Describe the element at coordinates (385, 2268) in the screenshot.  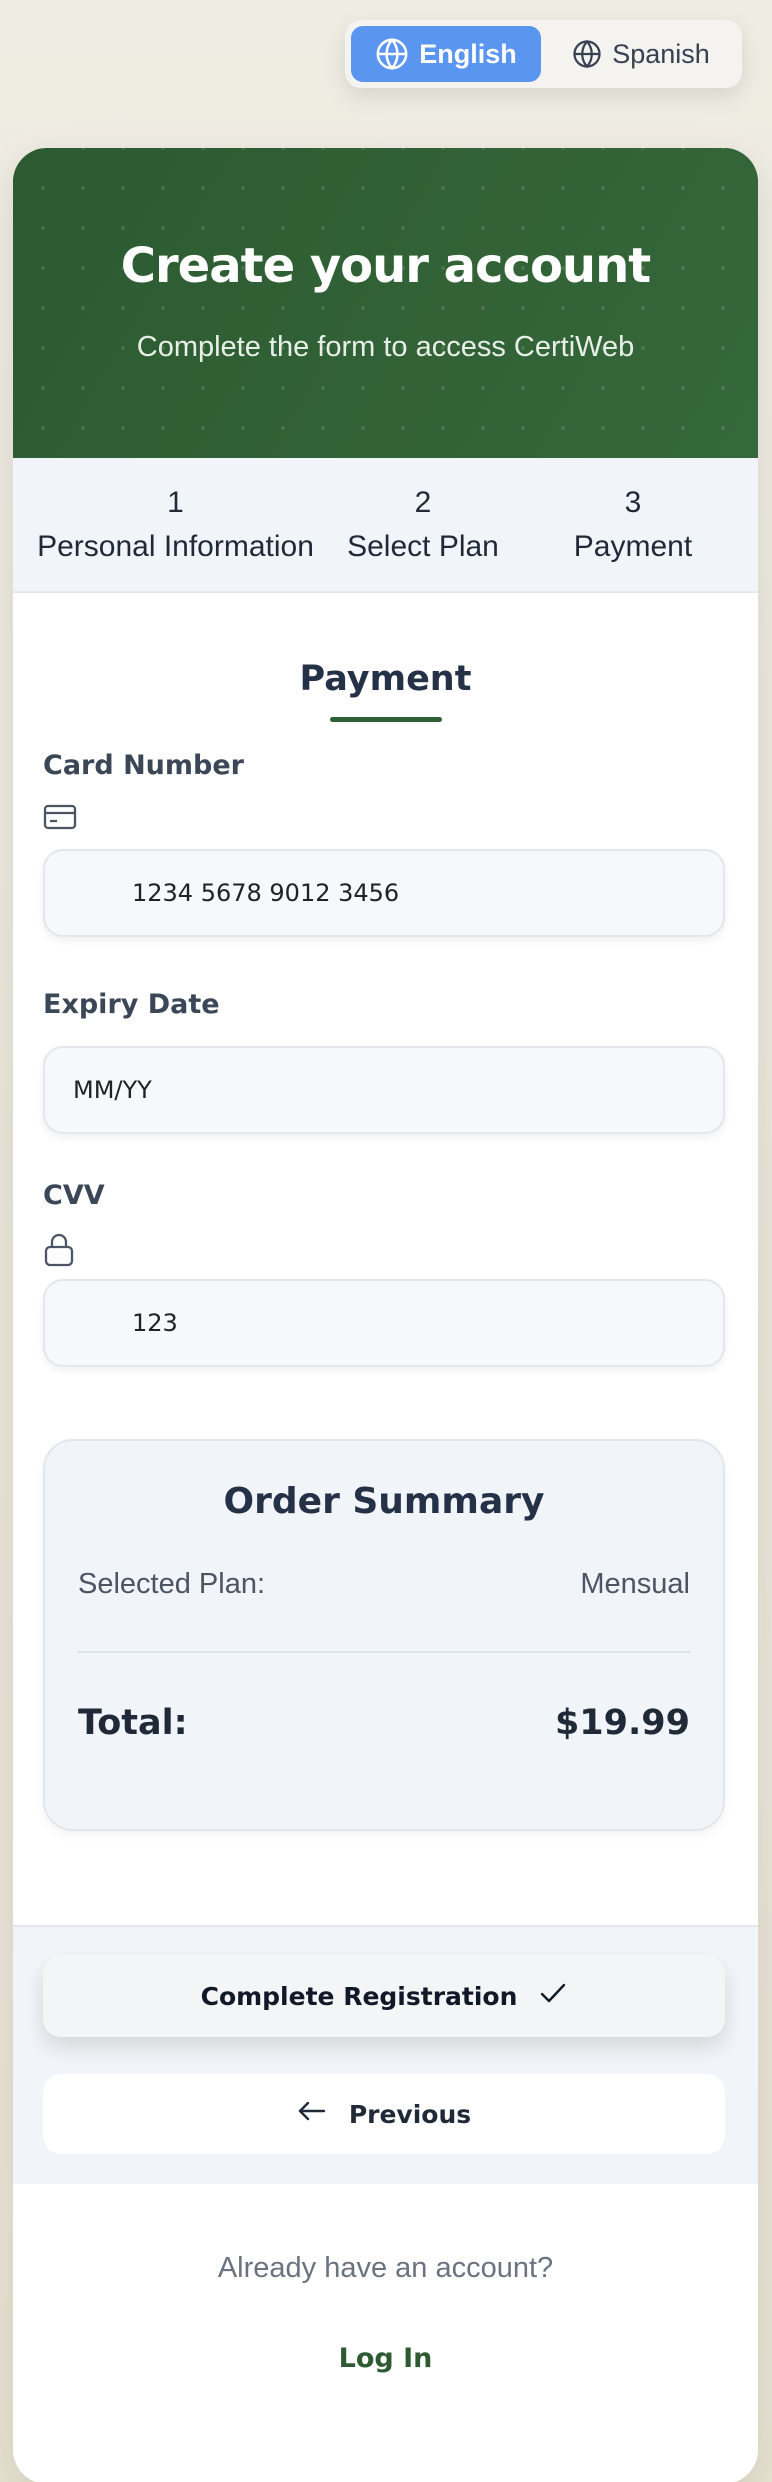
I see `login-prompt-text: Already have an account?` at that location.